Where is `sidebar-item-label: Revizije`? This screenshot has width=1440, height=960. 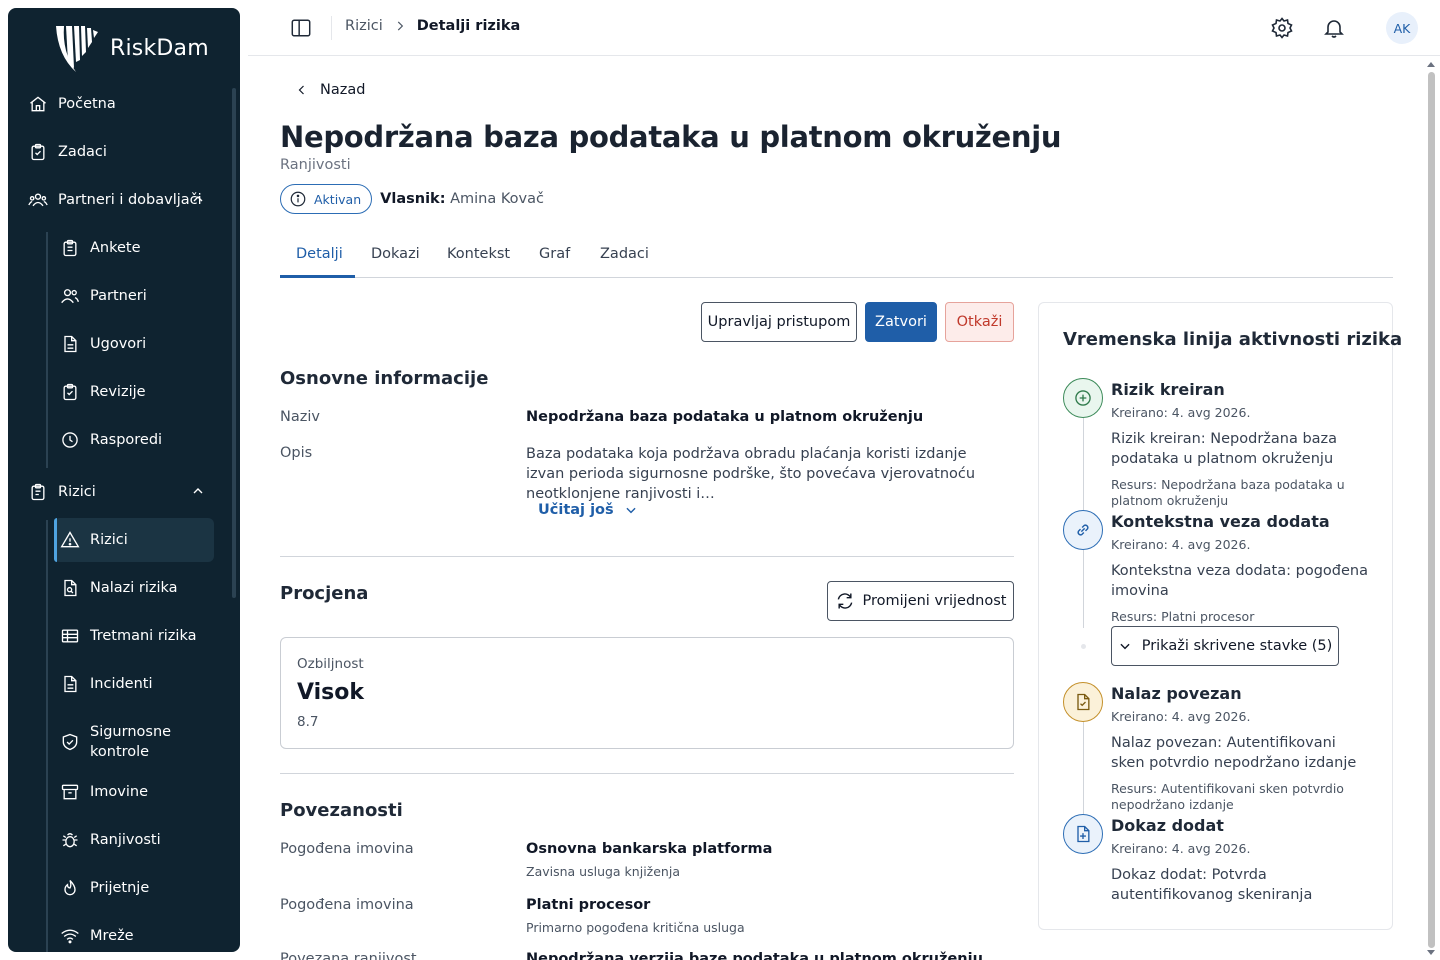 sidebar-item-label: Revizije is located at coordinates (118, 392).